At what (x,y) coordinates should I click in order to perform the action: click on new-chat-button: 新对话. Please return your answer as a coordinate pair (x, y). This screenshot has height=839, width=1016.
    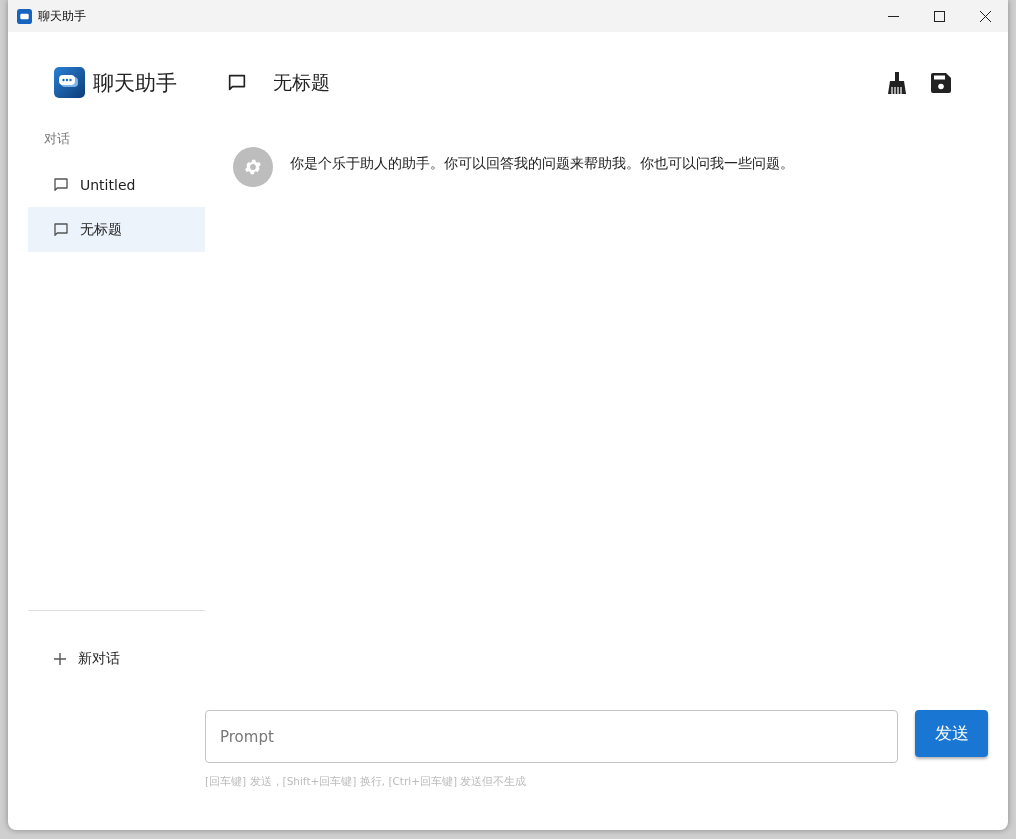
    Looking at the image, I should click on (116, 659).